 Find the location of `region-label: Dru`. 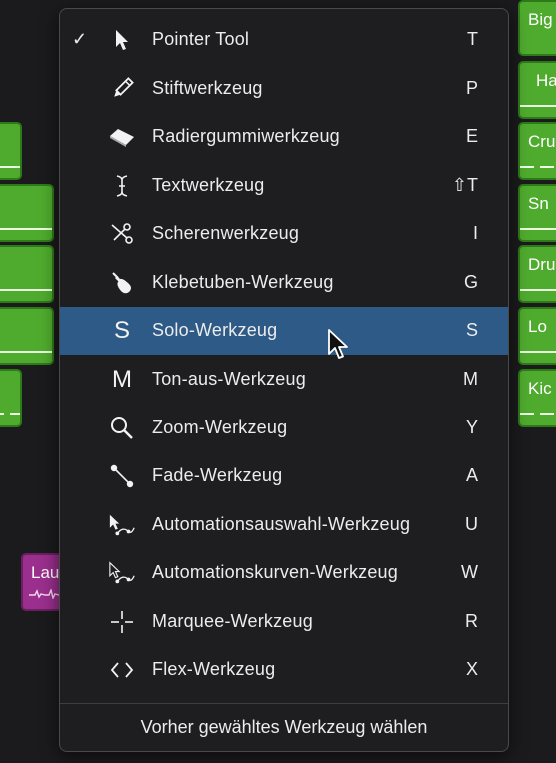

region-label: Dru is located at coordinates (542, 264).